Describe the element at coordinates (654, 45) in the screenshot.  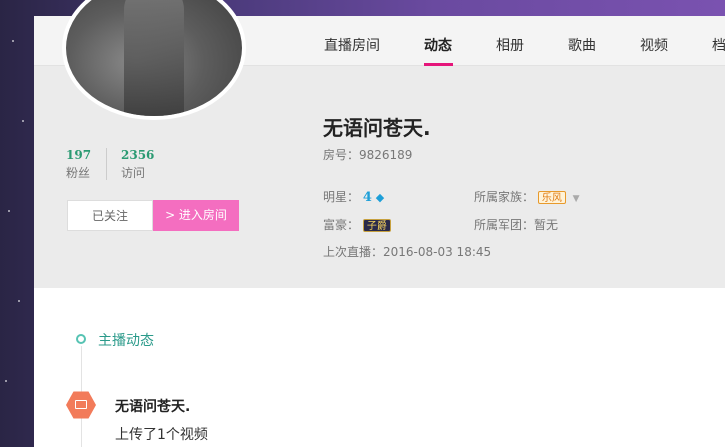
I see `tab-videos: 视频` at that location.